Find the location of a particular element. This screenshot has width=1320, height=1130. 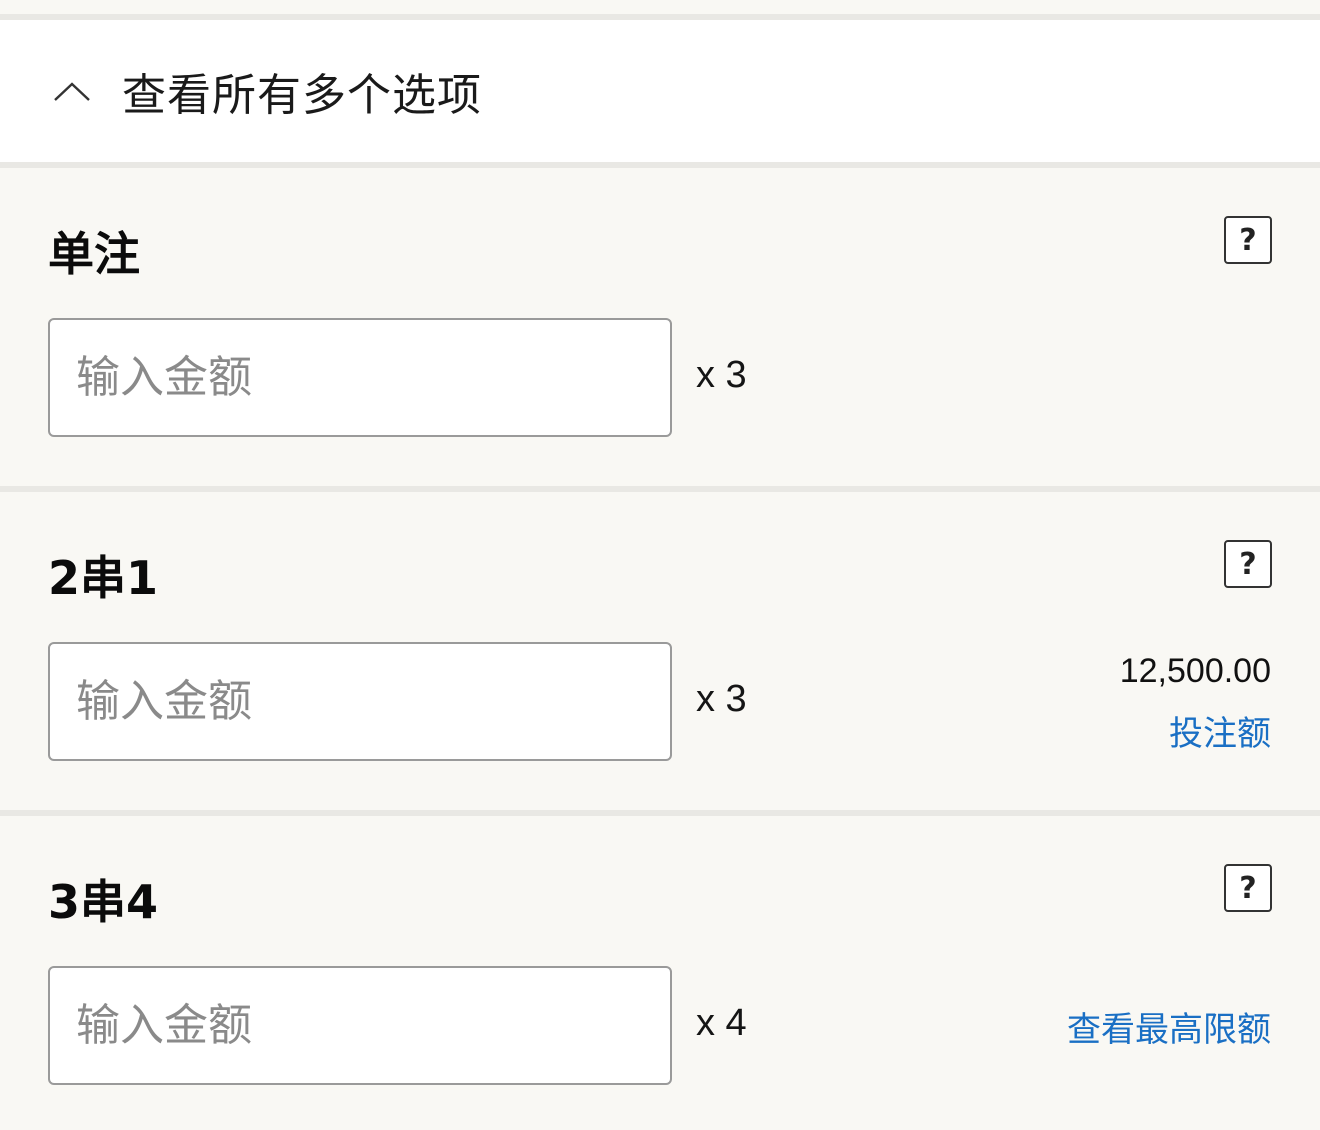

stake-link: 投注额 is located at coordinates (1220, 730).